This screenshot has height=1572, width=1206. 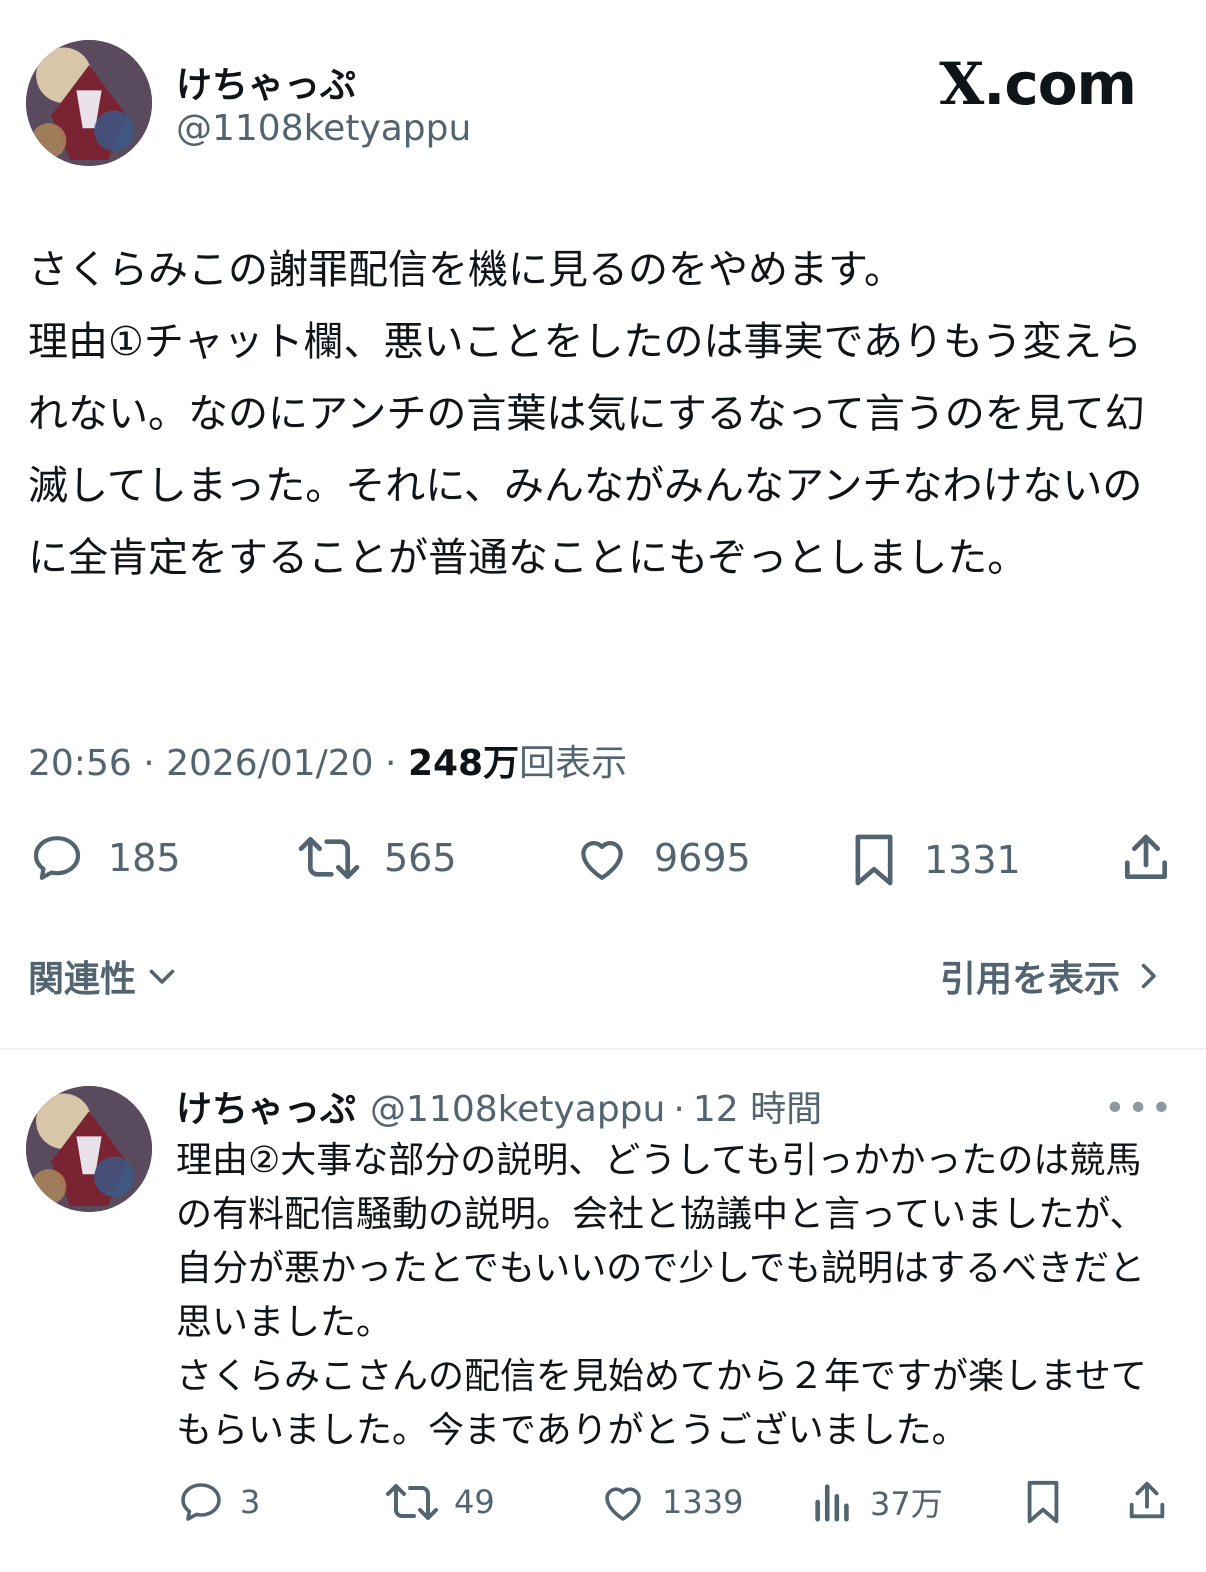 What do you see at coordinates (703, 1502) in the screenshot?
I see `reply-like-count: 1339` at bounding box center [703, 1502].